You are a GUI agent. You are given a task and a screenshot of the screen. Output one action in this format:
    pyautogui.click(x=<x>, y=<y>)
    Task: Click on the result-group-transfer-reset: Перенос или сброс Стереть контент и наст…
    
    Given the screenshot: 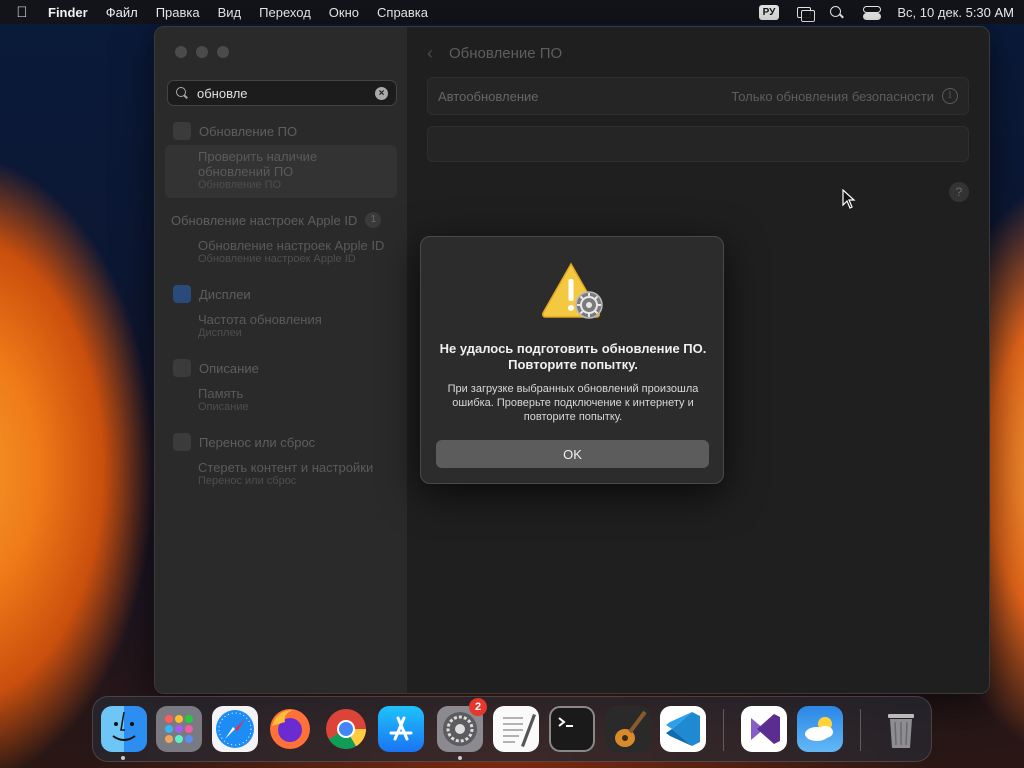 What is the action you would take?
    pyautogui.click(x=281, y=461)
    